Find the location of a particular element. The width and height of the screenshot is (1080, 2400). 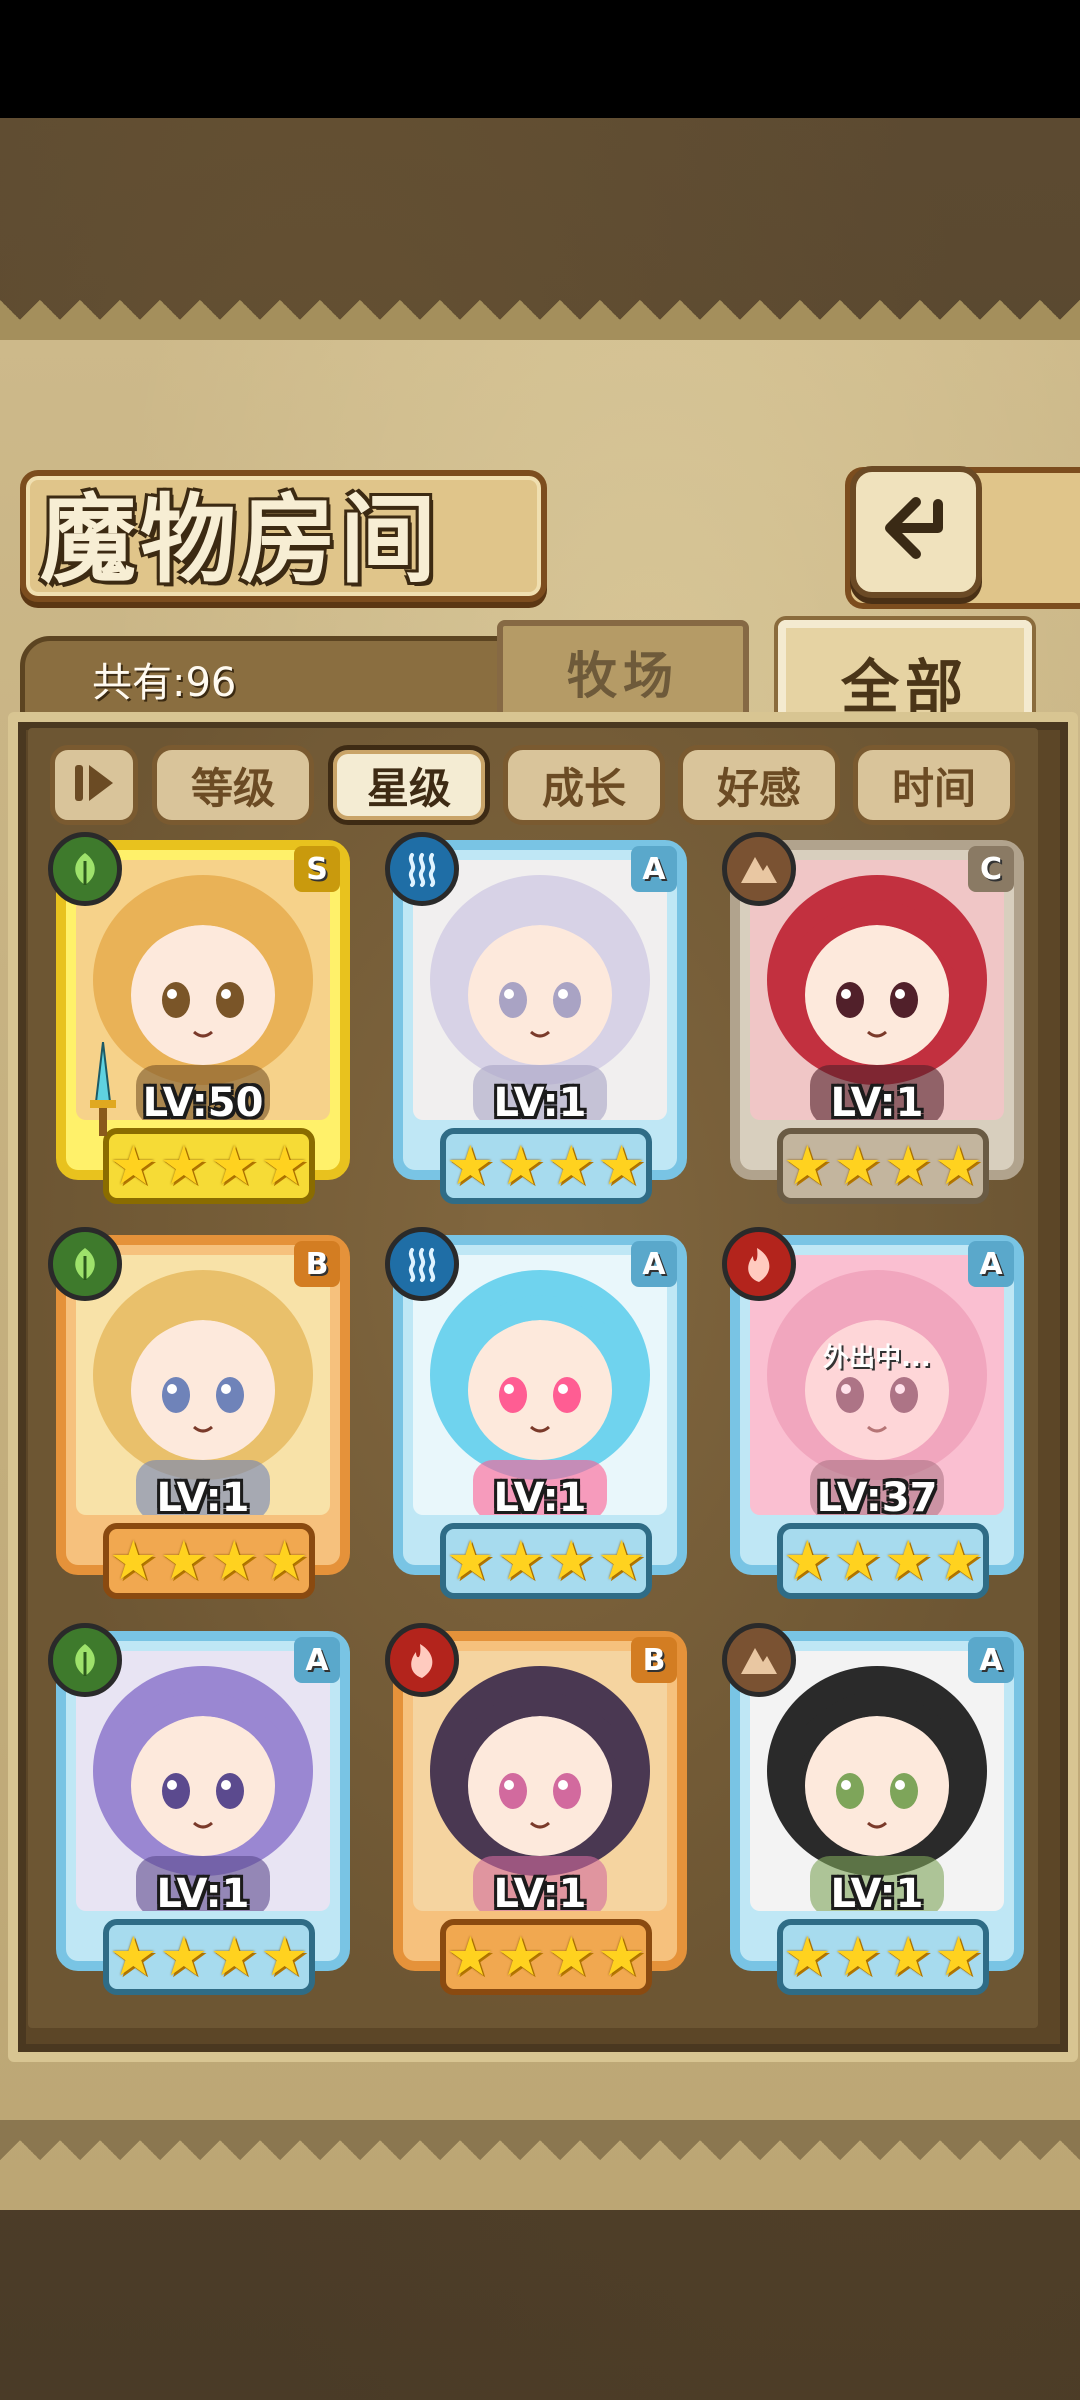

monster-count: 共有:96 is located at coordinates (164, 683).